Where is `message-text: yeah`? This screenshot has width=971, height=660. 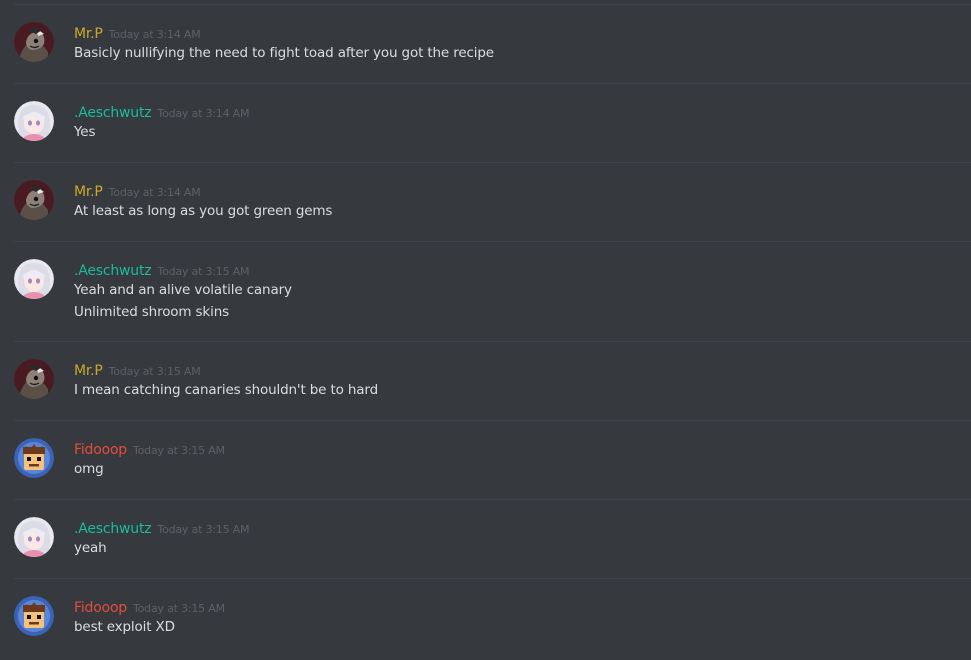 message-text: yeah is located at coordinates (90, 548).